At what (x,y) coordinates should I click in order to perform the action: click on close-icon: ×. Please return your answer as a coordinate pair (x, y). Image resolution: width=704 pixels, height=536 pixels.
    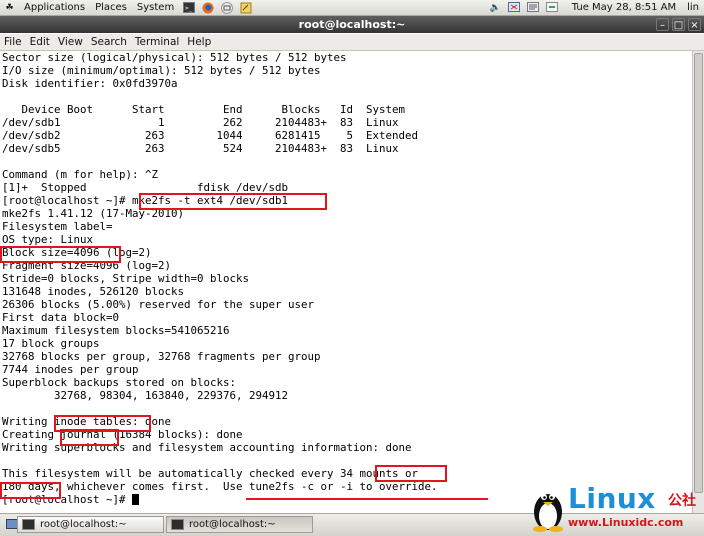
    Looking at the image, I should click on (694, 24).